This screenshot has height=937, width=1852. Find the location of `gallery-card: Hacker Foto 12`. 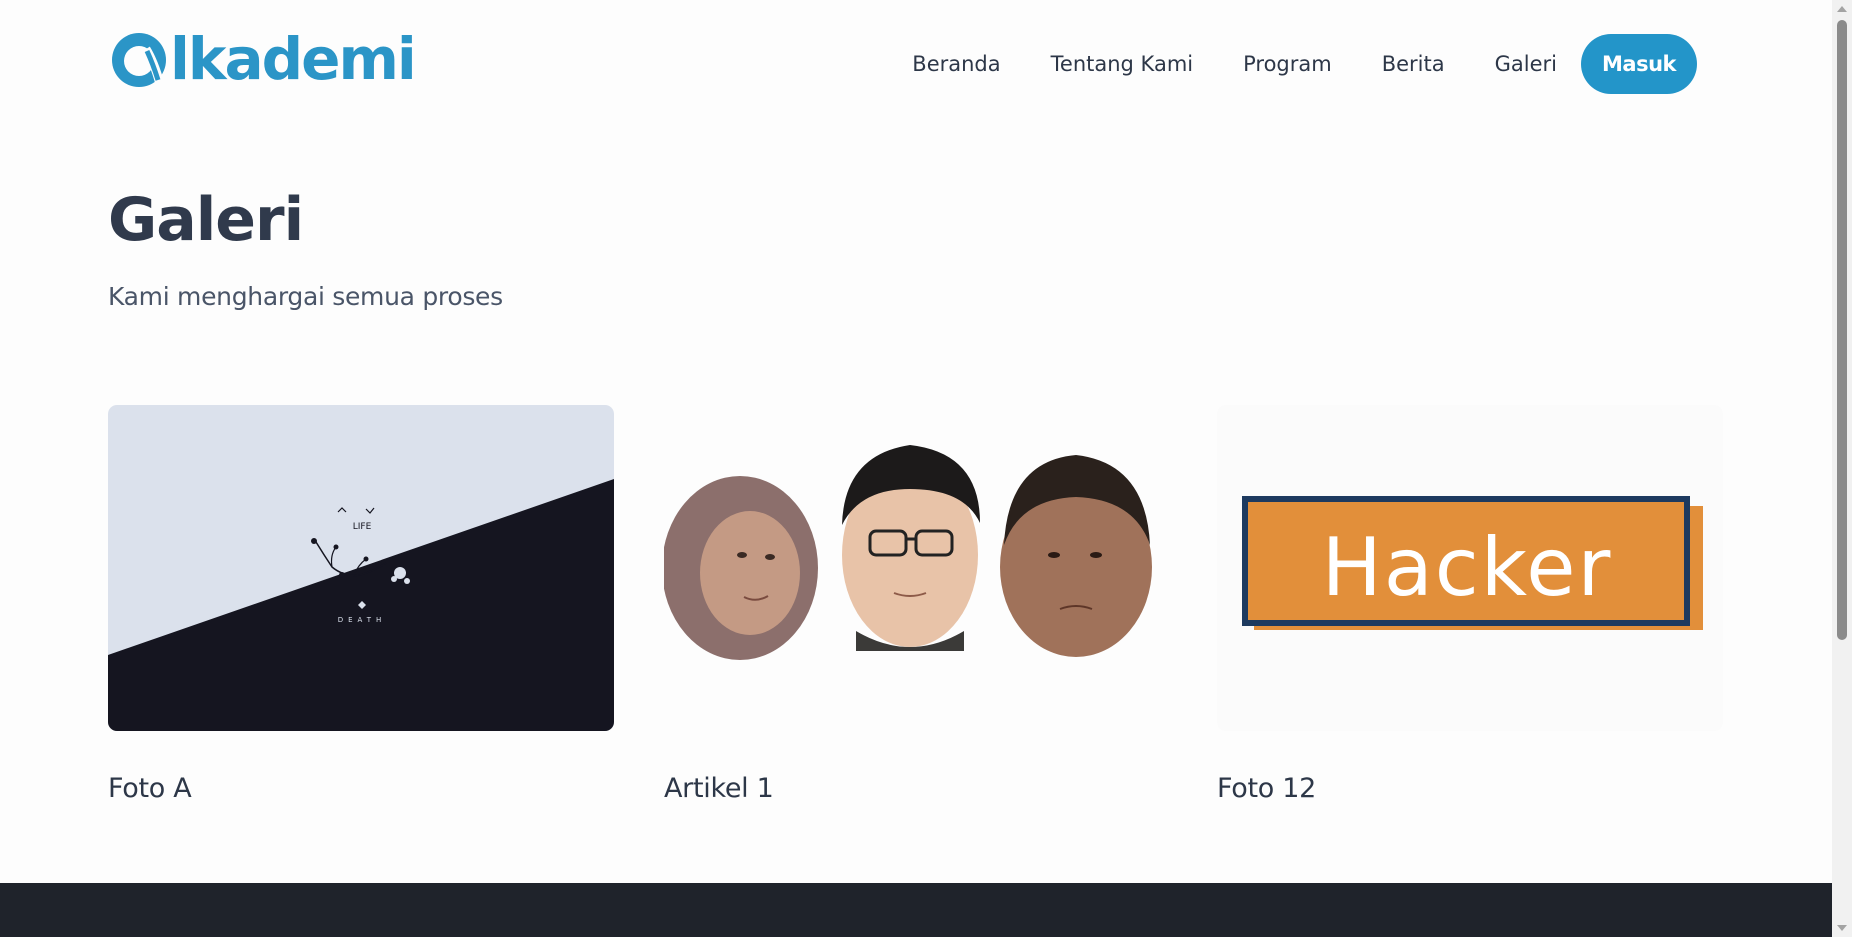

gallery-card: Hacker Foto 12 is located at coordinates (1470, 606).